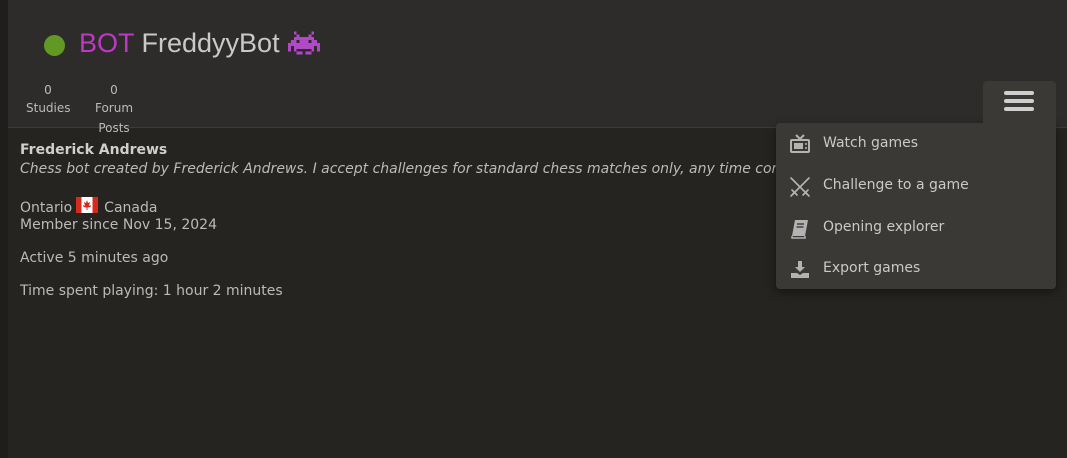 Image resolution: width=1067 pixels, height=458 pixels. I want to click on menu-item-opening-explorer: Opening explorer, so click(916, 228).